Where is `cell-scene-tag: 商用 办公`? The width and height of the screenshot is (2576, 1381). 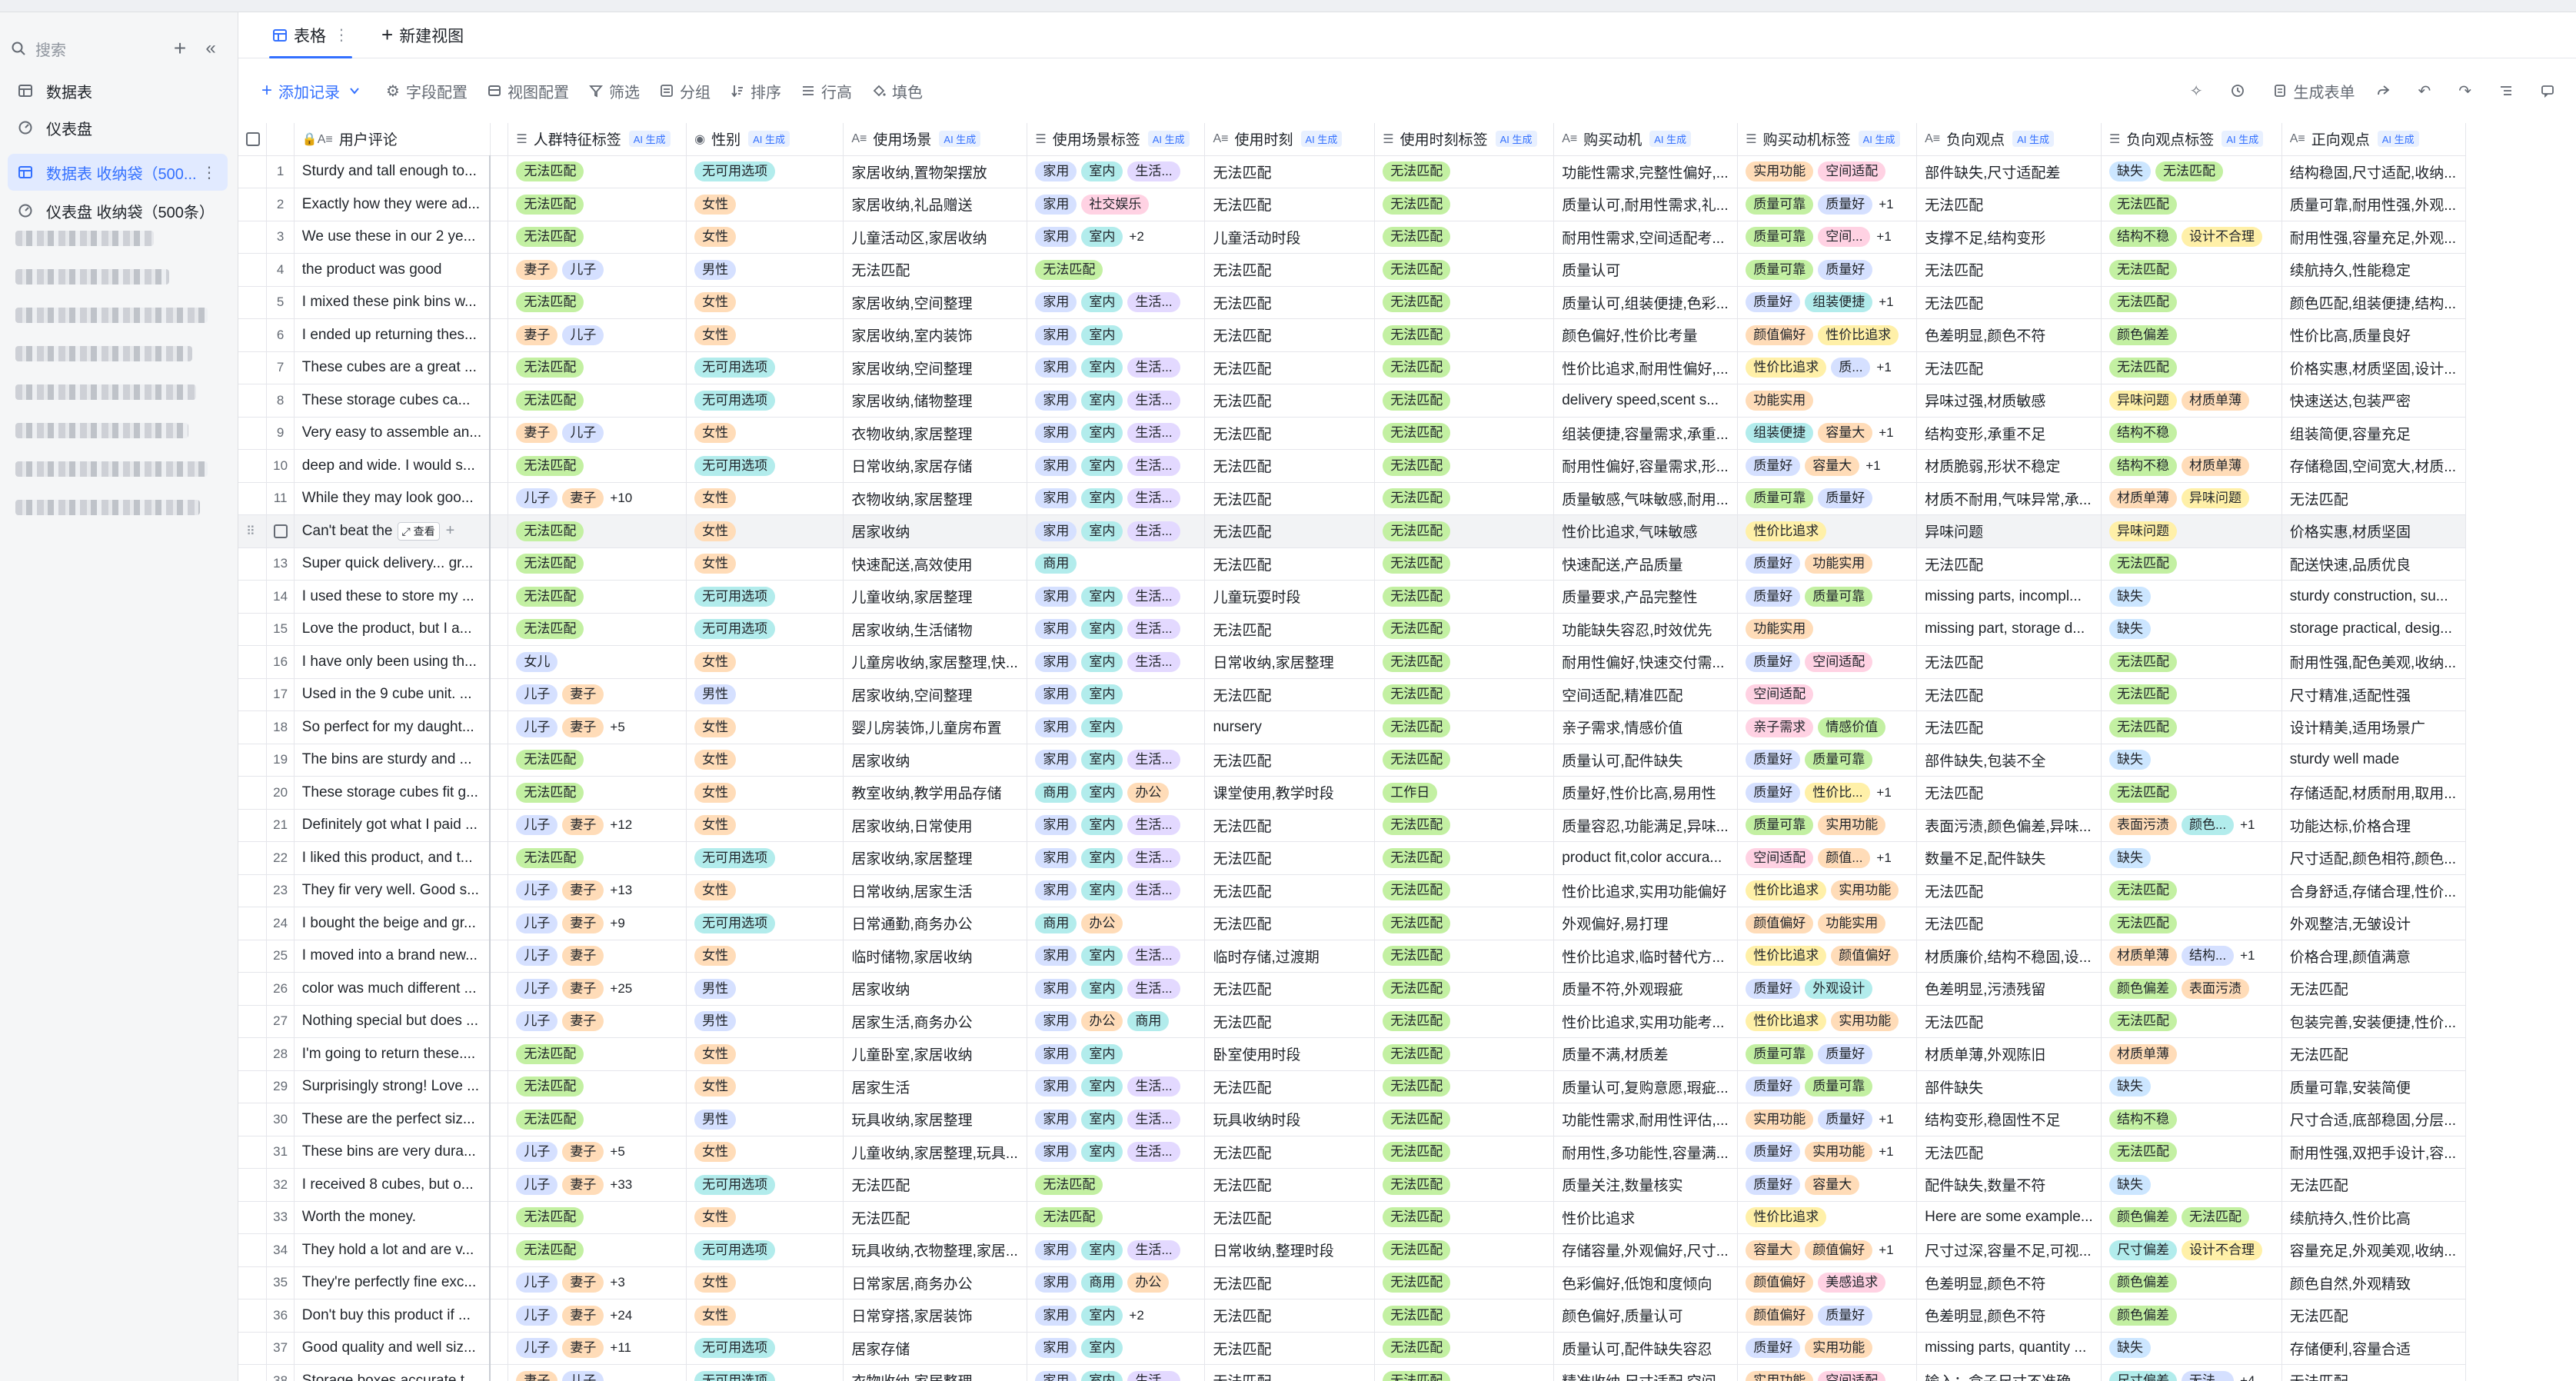
cell-scene-tag: 商用 办公 is located at coordinates (1116, 923).